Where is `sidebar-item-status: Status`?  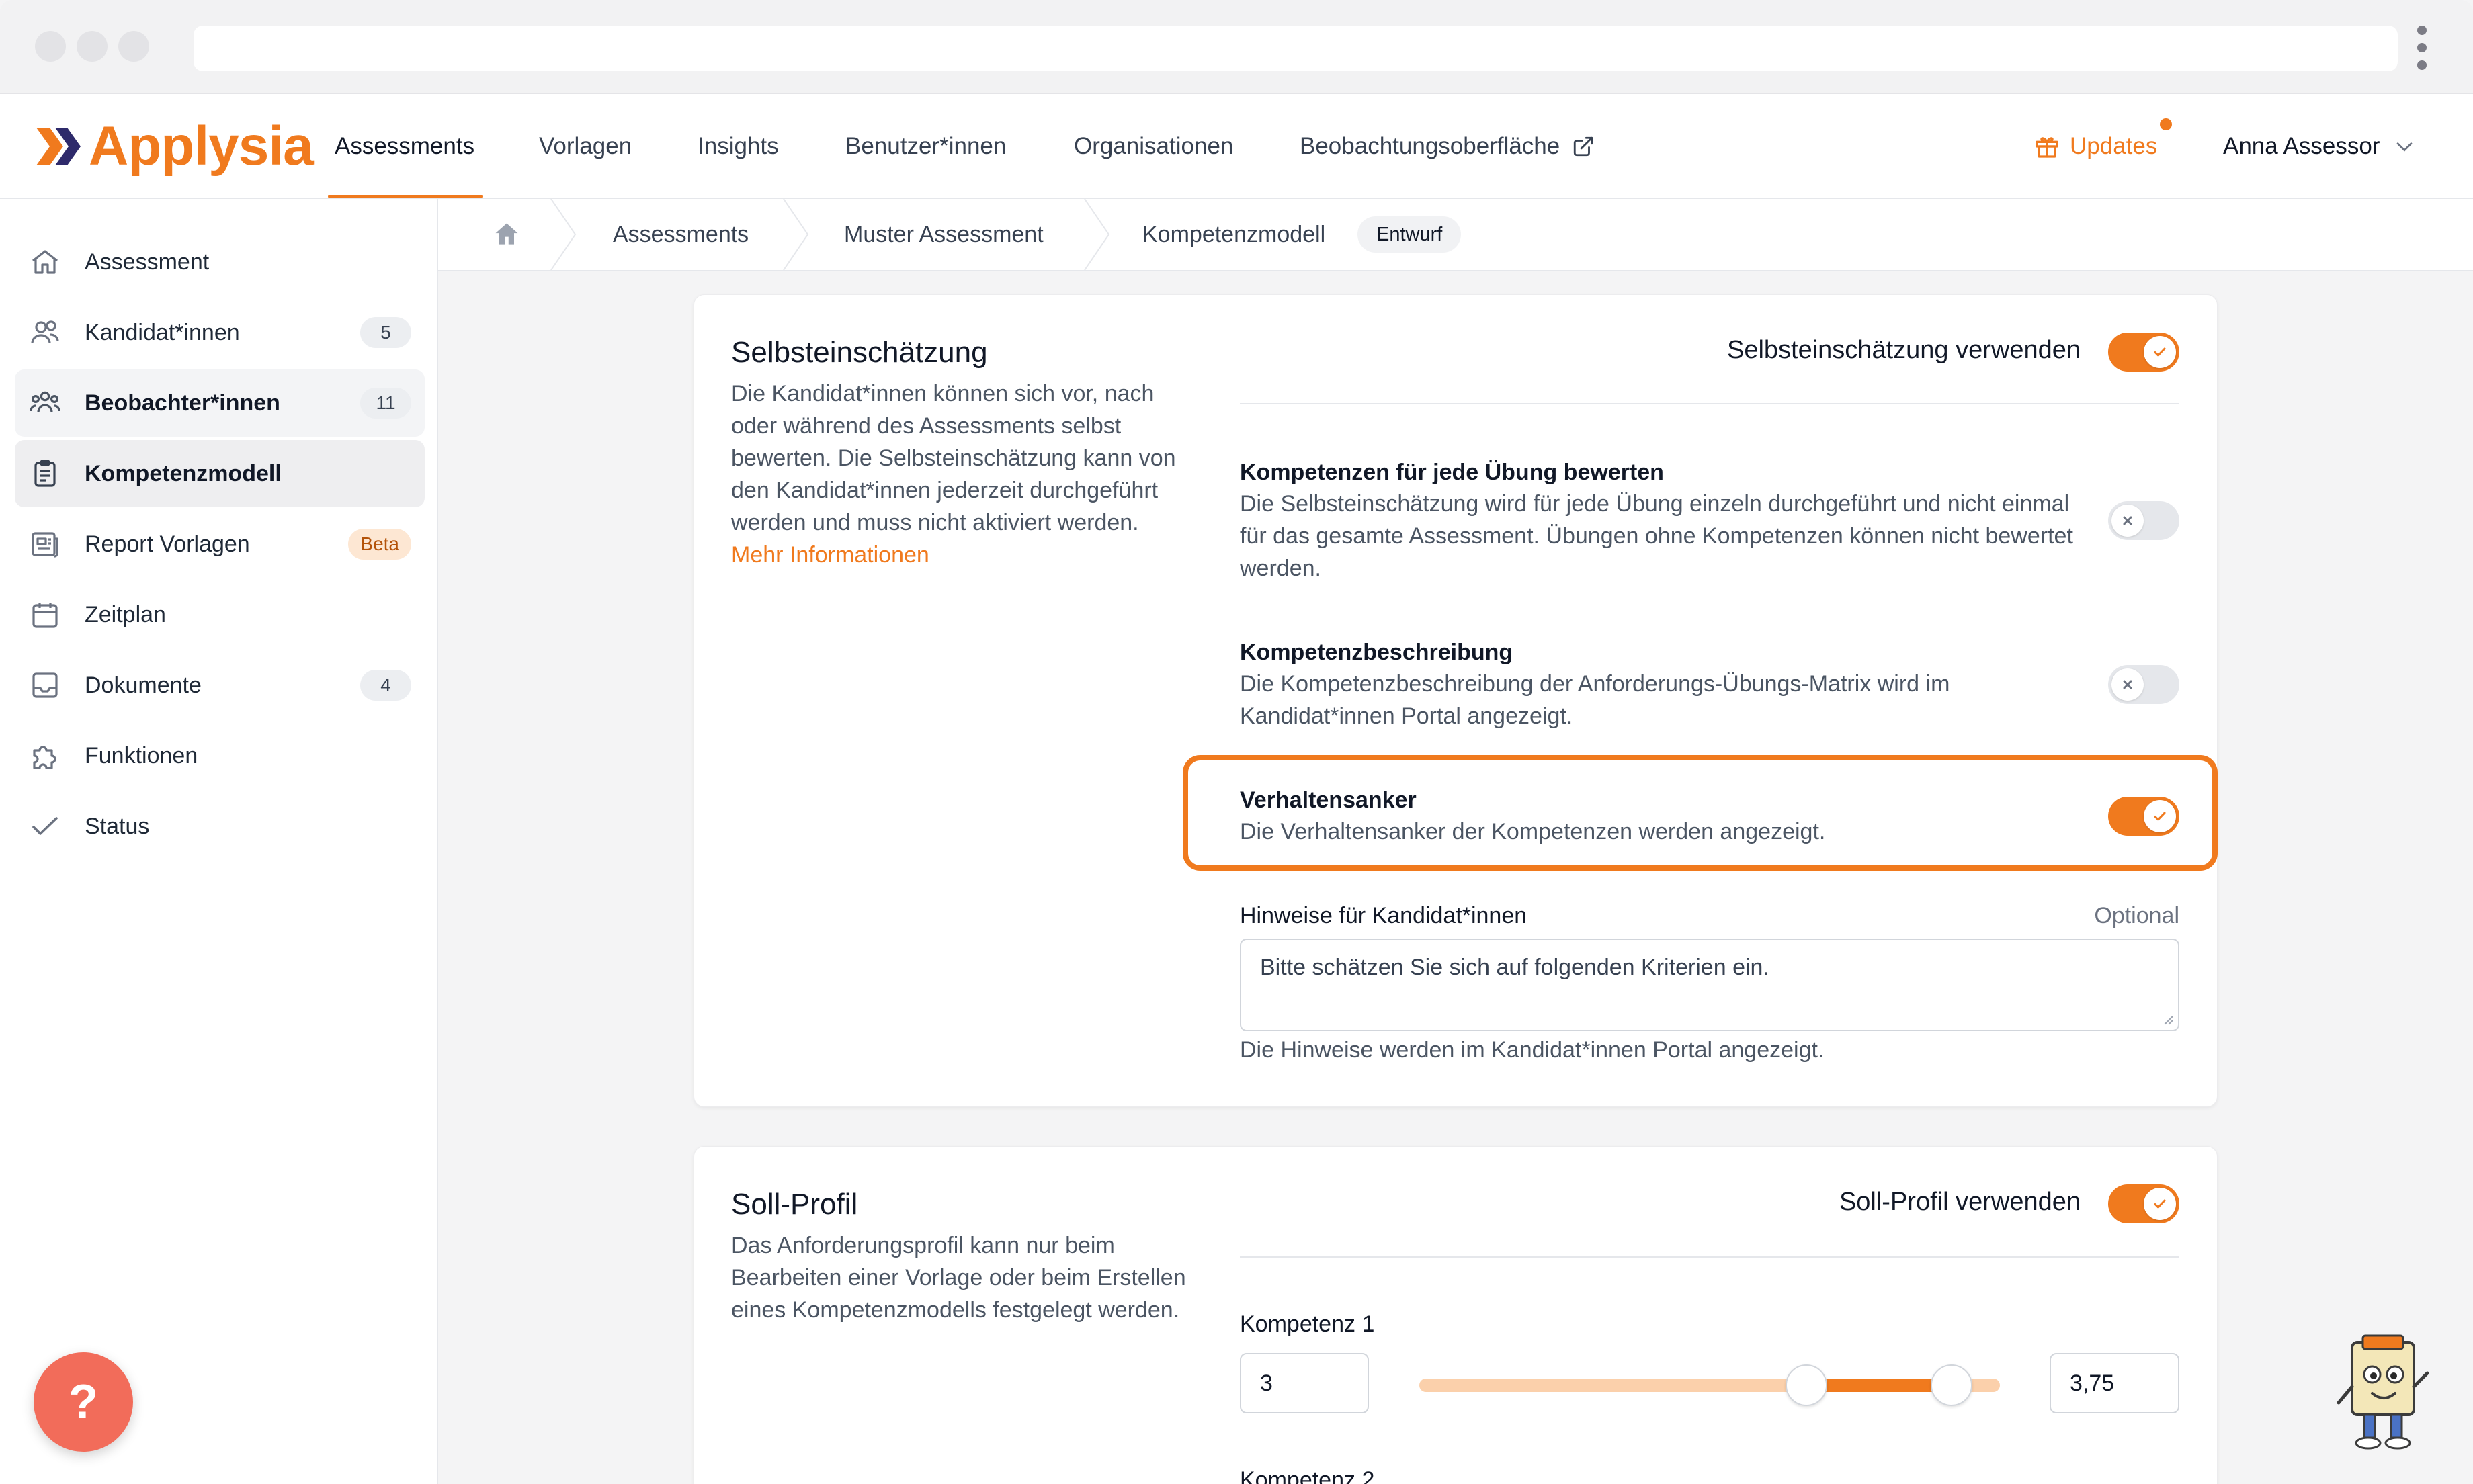 sidebar-item-status: Status is located at coordinates (220, 826).